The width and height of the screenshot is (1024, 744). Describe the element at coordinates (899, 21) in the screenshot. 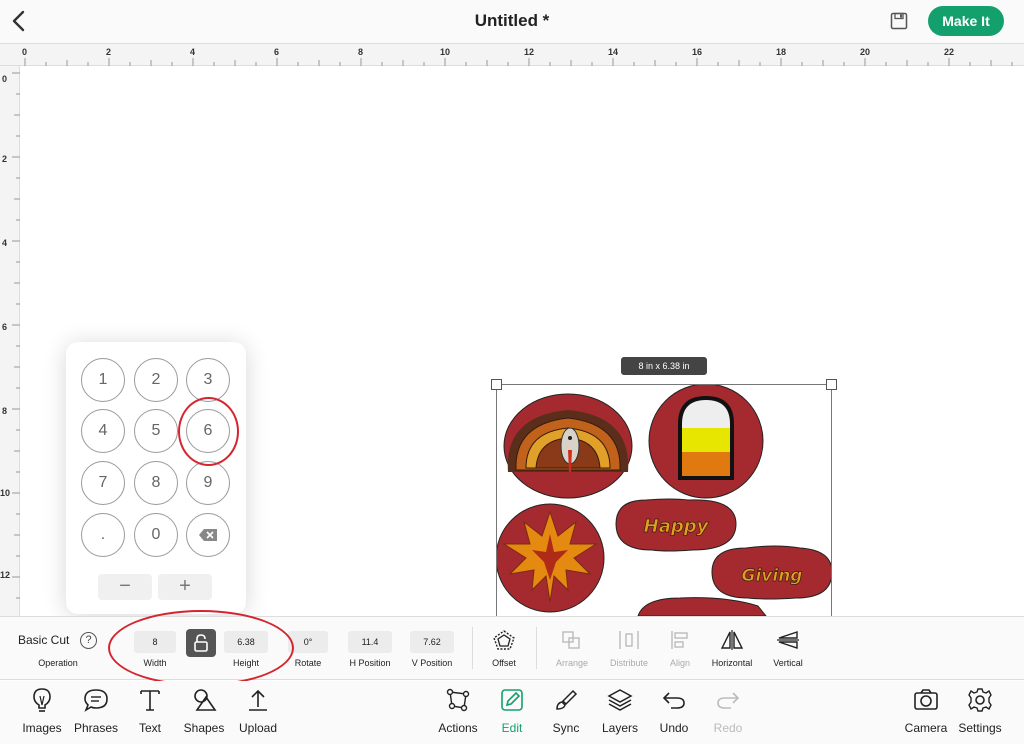

I see `save-icon` at that location.